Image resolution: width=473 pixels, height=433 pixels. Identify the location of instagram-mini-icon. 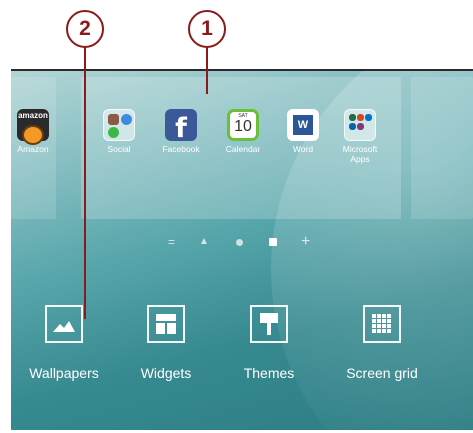
(113, 119).